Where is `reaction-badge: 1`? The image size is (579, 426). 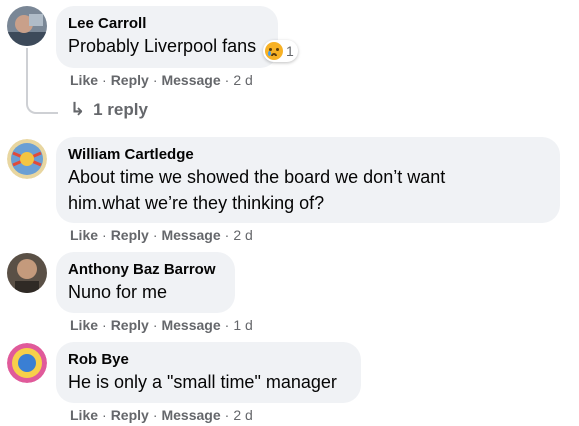
reaction-badge: 1 is located at coordinates (280, 51).